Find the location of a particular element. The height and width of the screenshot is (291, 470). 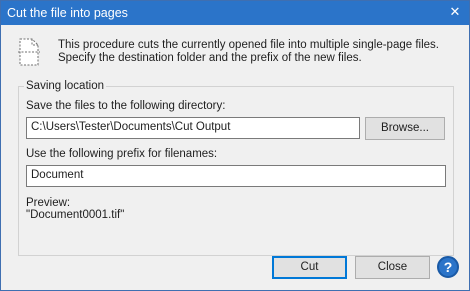

prefix-field: Document is located at coordinates (236, 176).